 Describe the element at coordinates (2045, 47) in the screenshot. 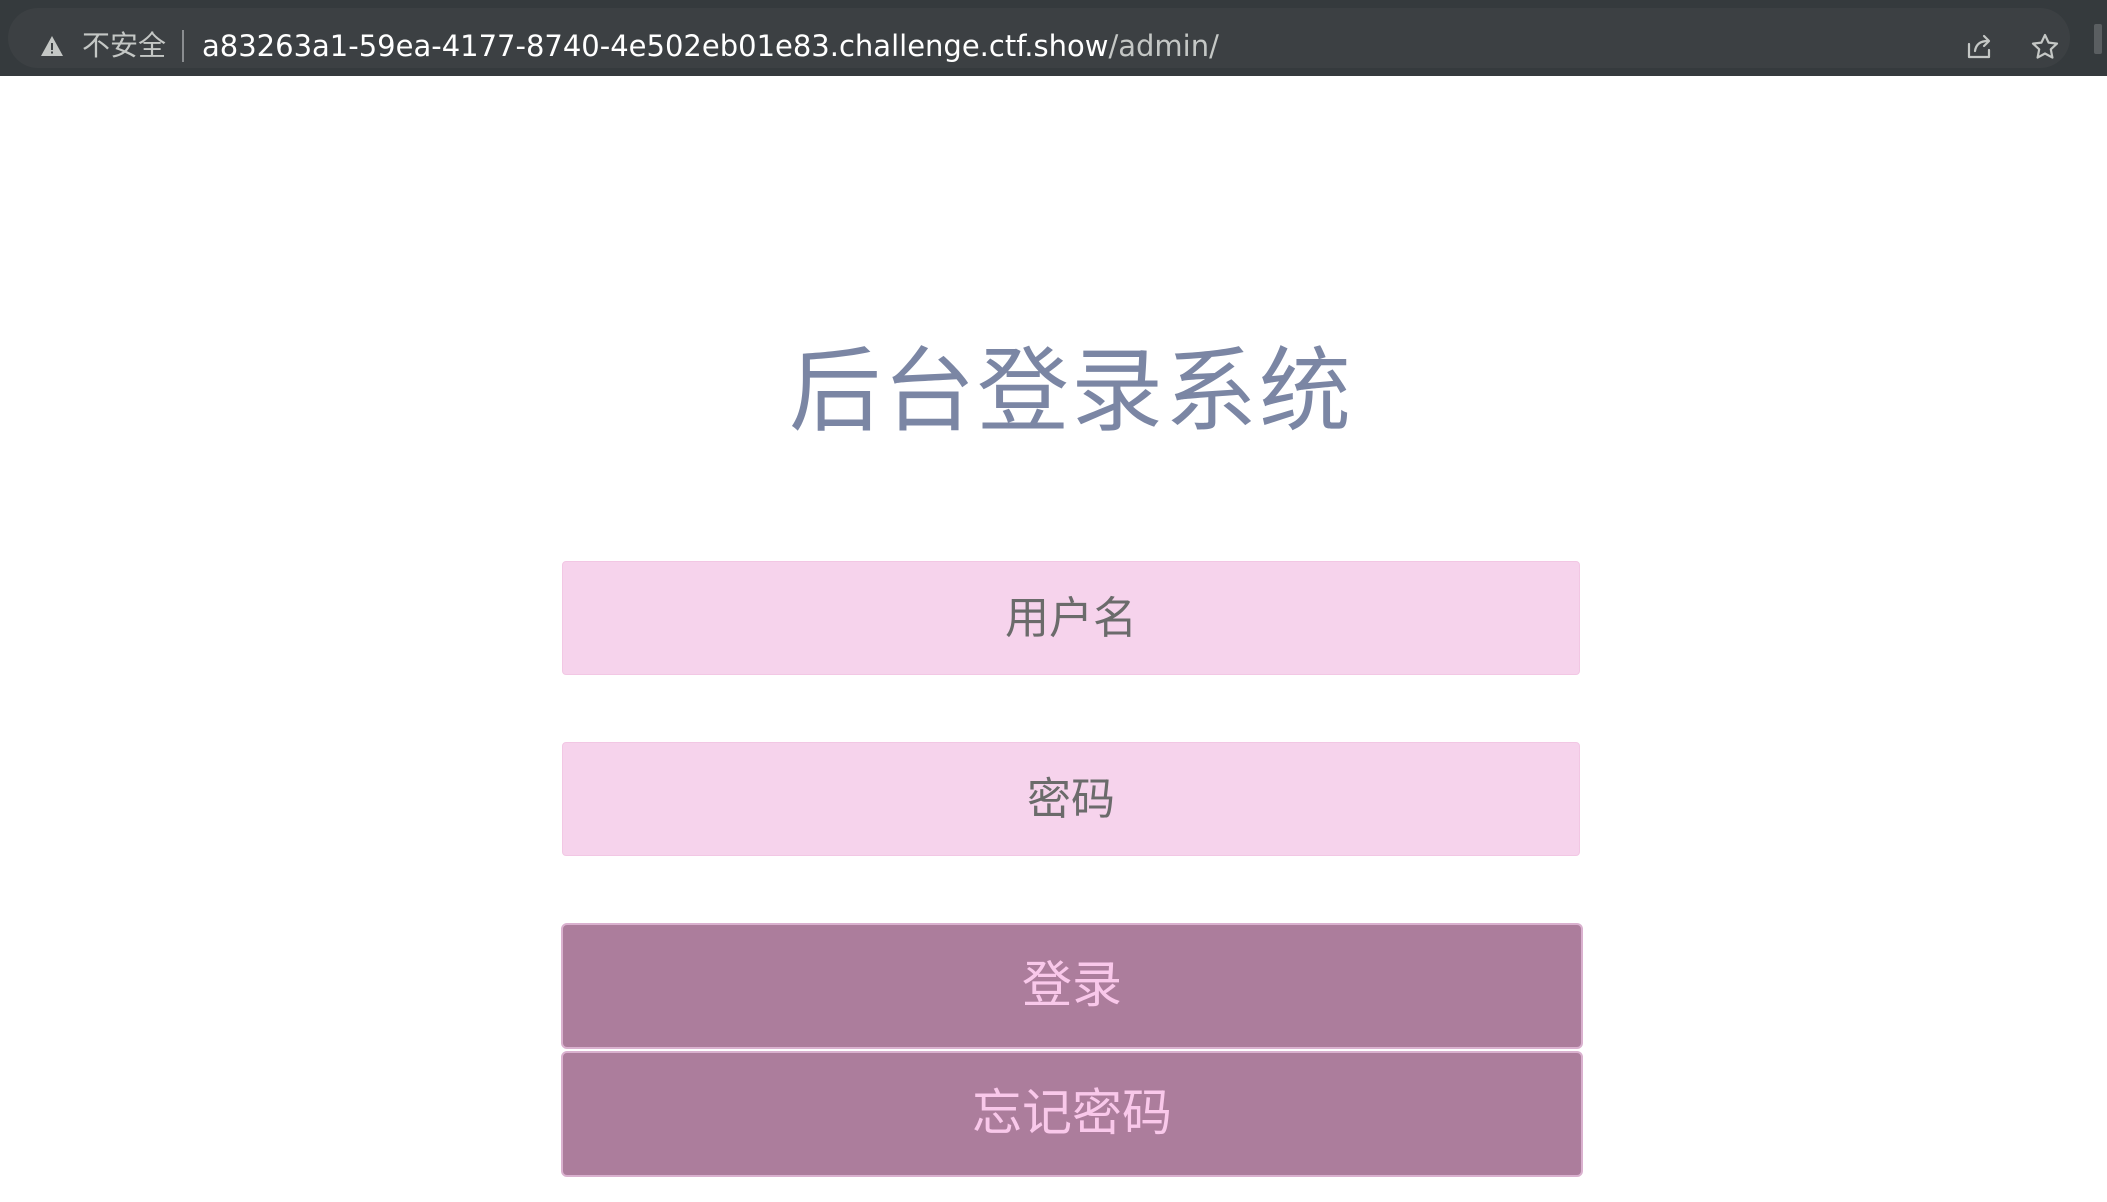

I see `star-icon` at that location.